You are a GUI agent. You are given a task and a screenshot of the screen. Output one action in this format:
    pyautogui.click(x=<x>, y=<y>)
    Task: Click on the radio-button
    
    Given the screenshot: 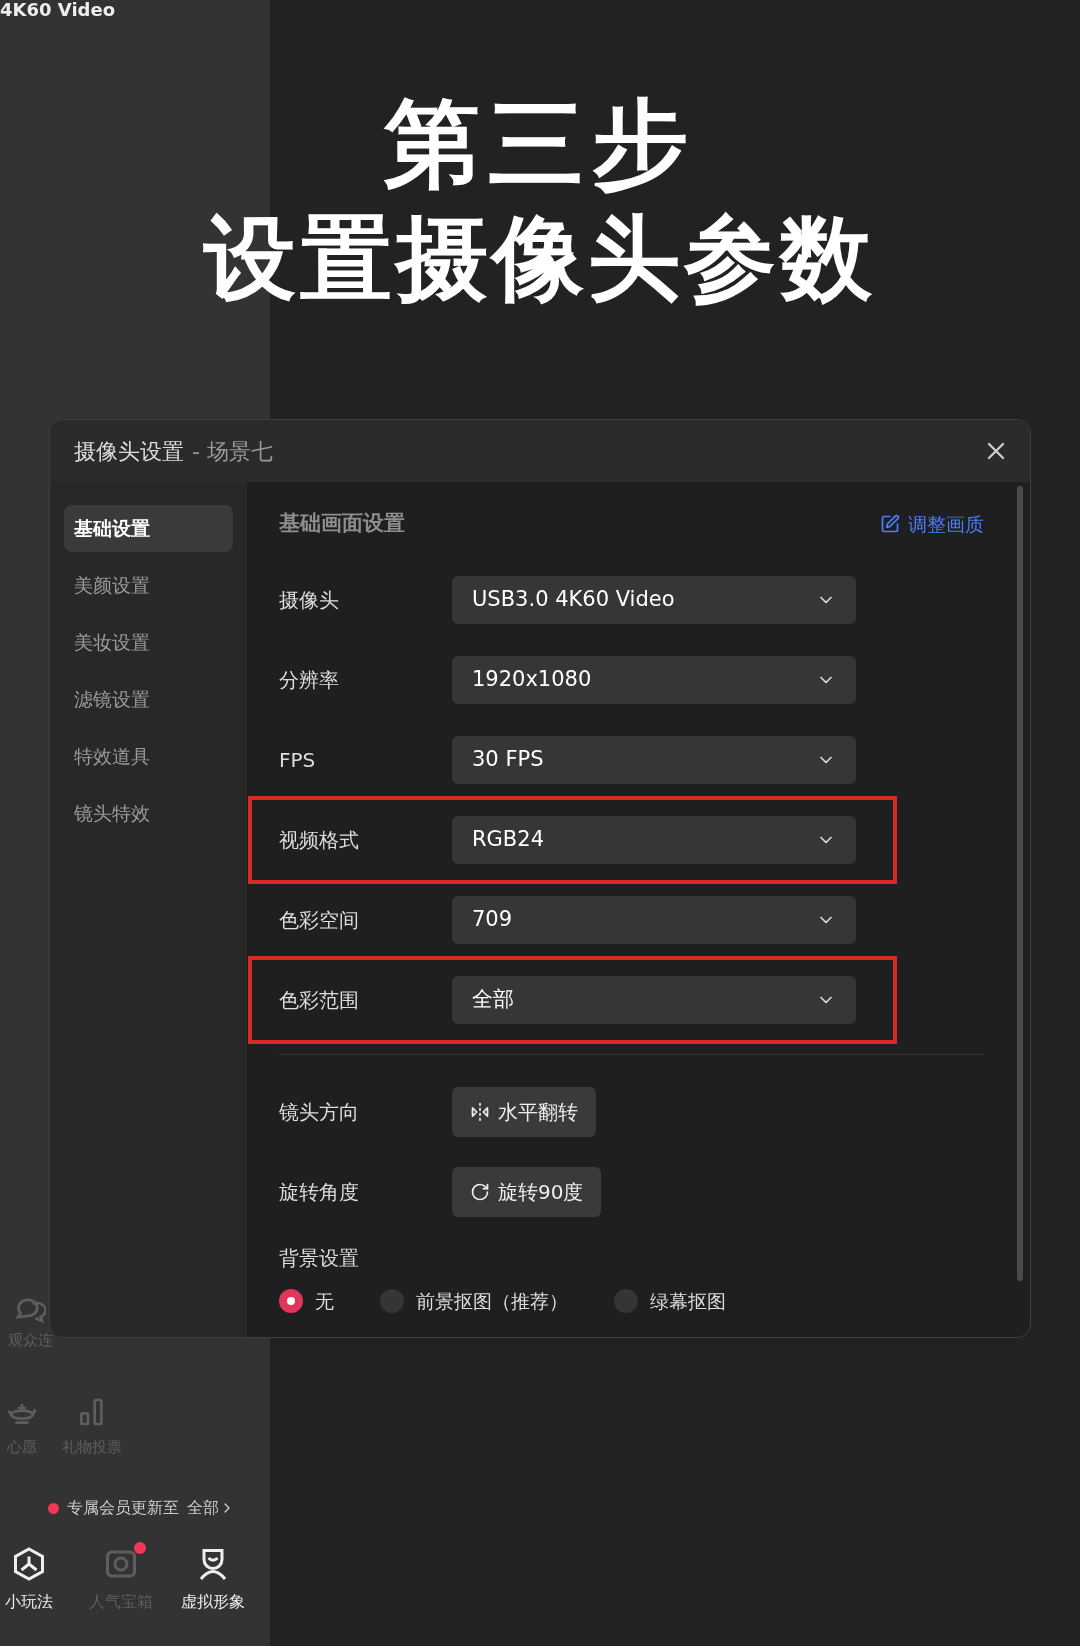 What is the action you would take?
    pyautogui.click(x=291, y=1300)
    